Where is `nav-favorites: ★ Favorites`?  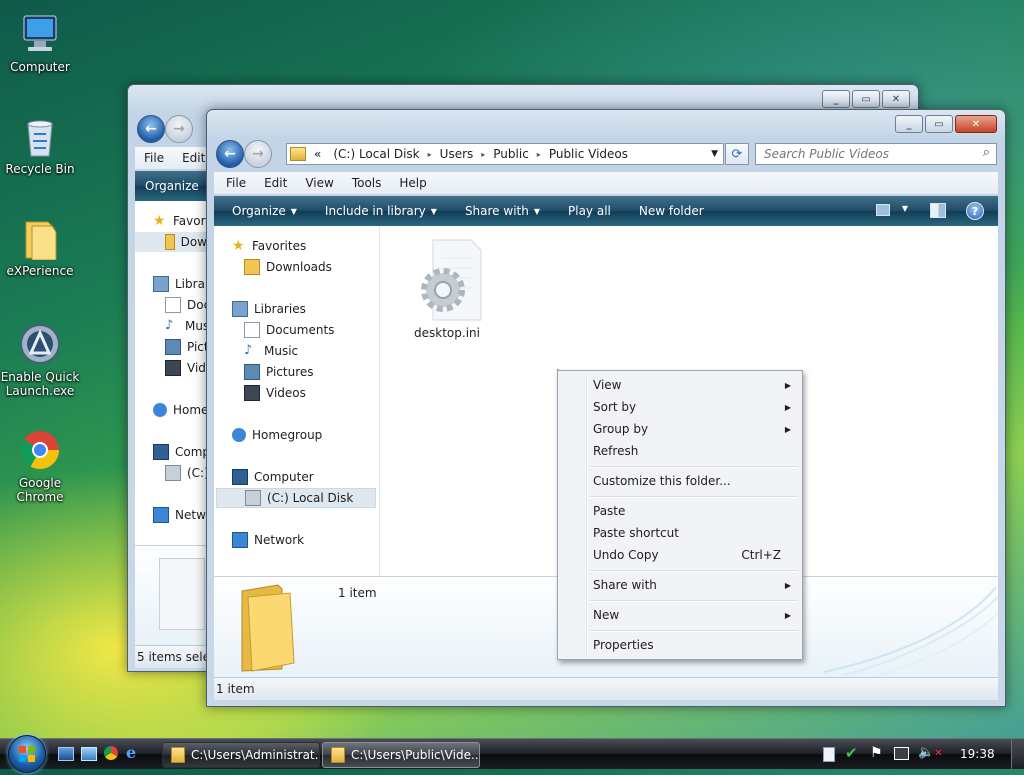
nav-favorites: ★ Favorites is located at coordinates (269, 246).